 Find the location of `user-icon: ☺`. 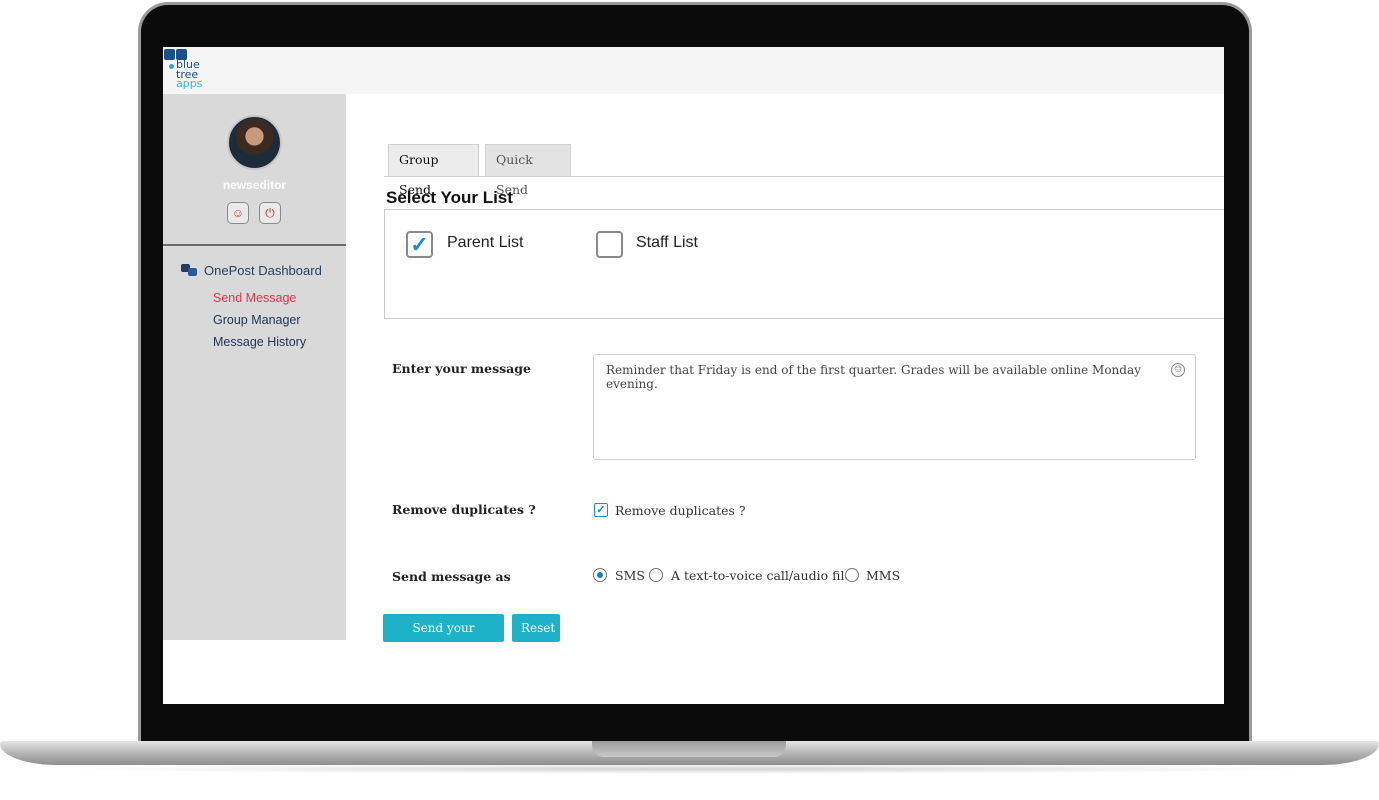

user-icon: ☺ is located at coordinates (238, 213).